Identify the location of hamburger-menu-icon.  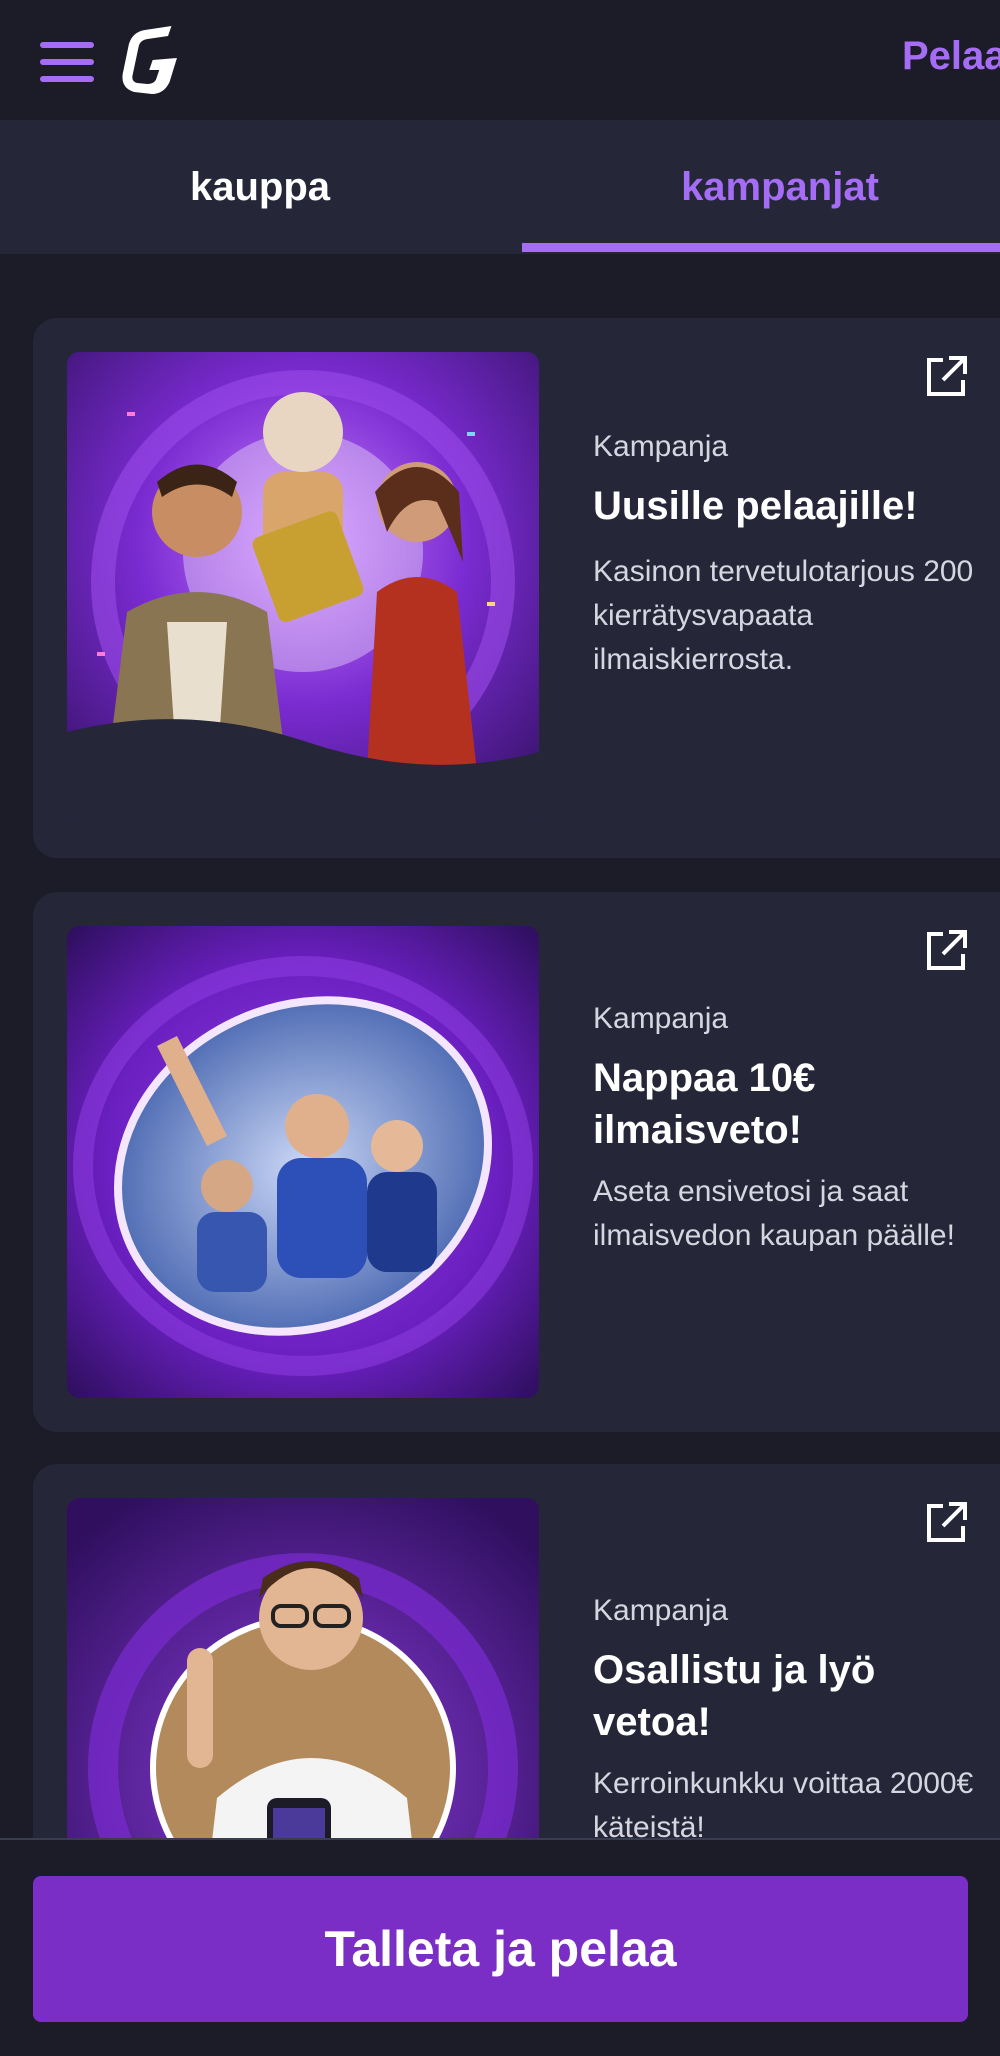
(67, 62).